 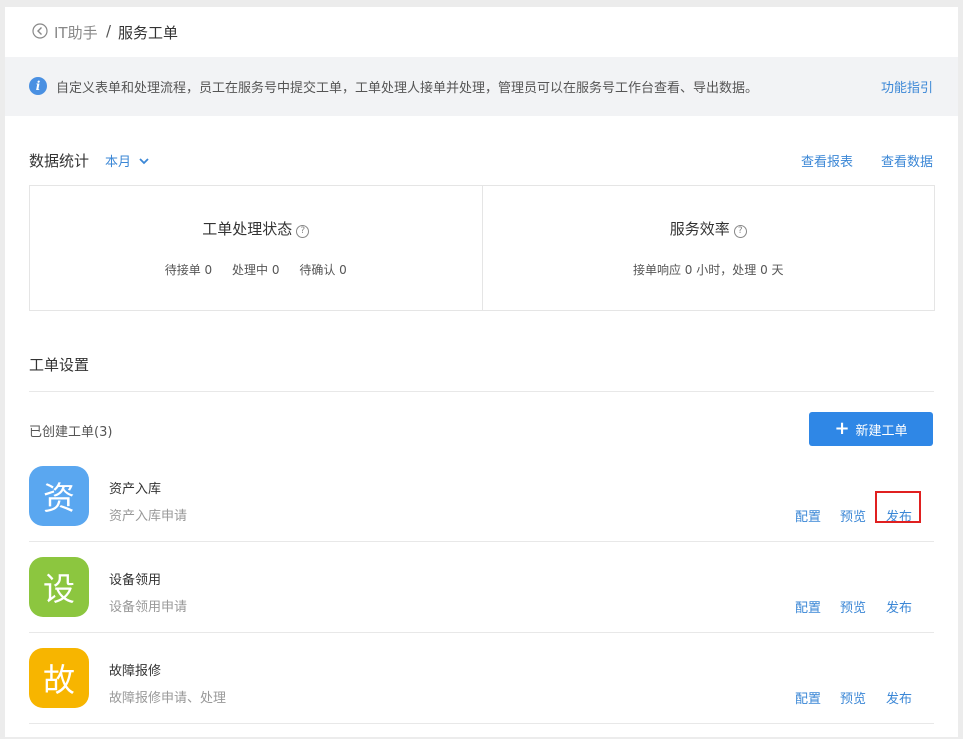 What do you see at coordinates (708, 270) in the screenshot?
I see `efficiency-line: 接单响应 0 小时，处理 0 天` at bounding box center [708, 270].